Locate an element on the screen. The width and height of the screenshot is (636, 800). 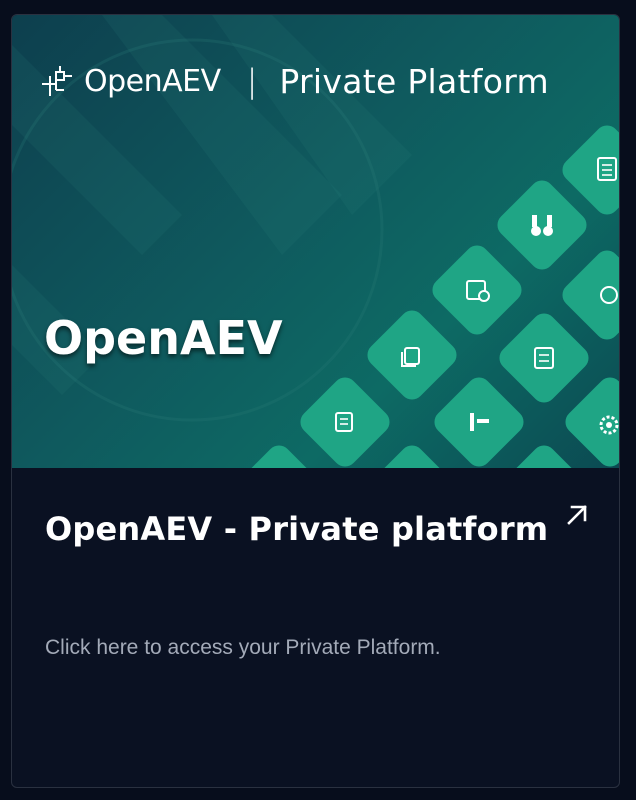
arrow-up-right-icon is located at coordinates (577, 515).